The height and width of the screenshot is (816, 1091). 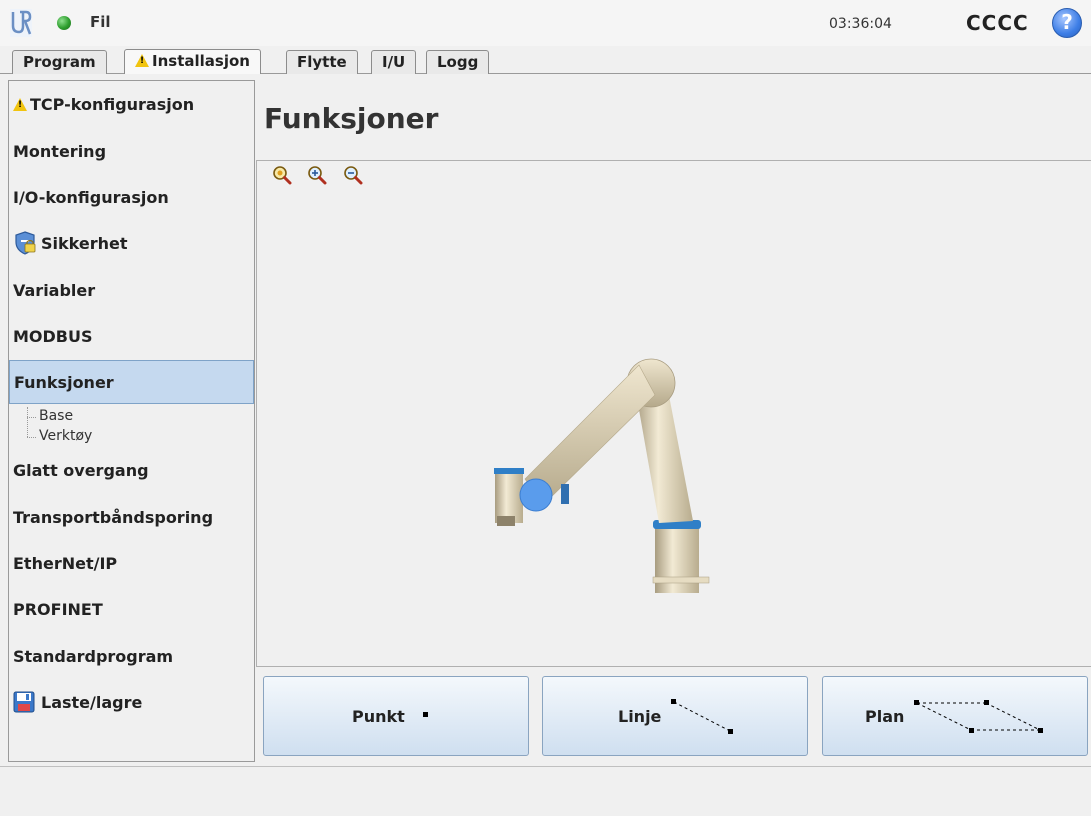 I want to click on file-menu: Fil, so click(x=100, y=22).